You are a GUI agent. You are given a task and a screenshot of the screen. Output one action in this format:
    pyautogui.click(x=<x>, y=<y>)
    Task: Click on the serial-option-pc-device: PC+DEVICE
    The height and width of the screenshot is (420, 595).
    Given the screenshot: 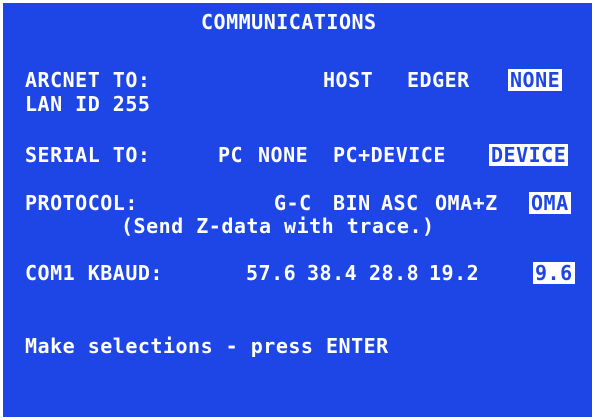 What is the action you would take?
    pyautogui.click(x=389, y=155)
    